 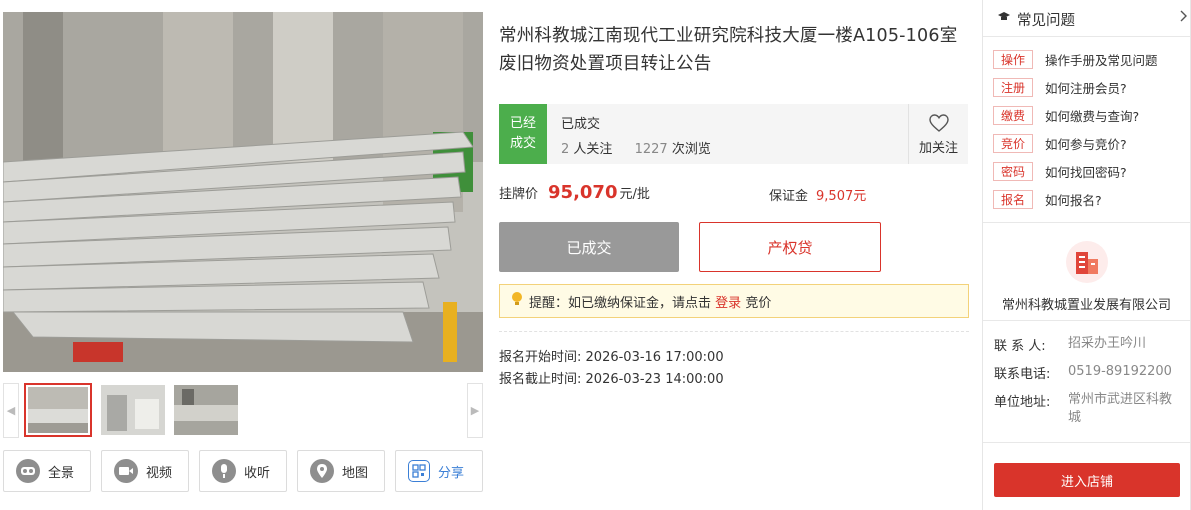 What do you see at coordinates (1013, 59) in the screenshot?
I see `faq-tag: 操作` at bounding box center [1013, 59].